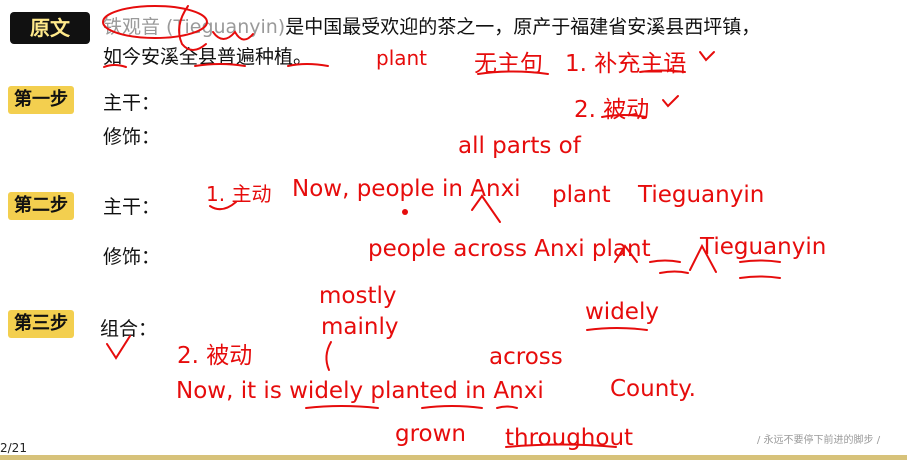 The width and height of the screenshot is (907, 460). Describe the element at coordinates (453, 457) in the screenshot. I see `footer-bar` at that location.